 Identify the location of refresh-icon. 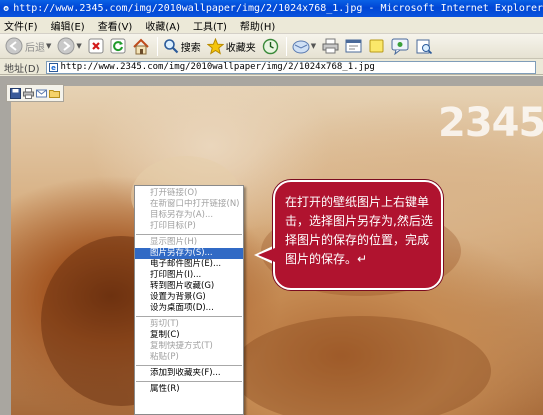
(118, 46).